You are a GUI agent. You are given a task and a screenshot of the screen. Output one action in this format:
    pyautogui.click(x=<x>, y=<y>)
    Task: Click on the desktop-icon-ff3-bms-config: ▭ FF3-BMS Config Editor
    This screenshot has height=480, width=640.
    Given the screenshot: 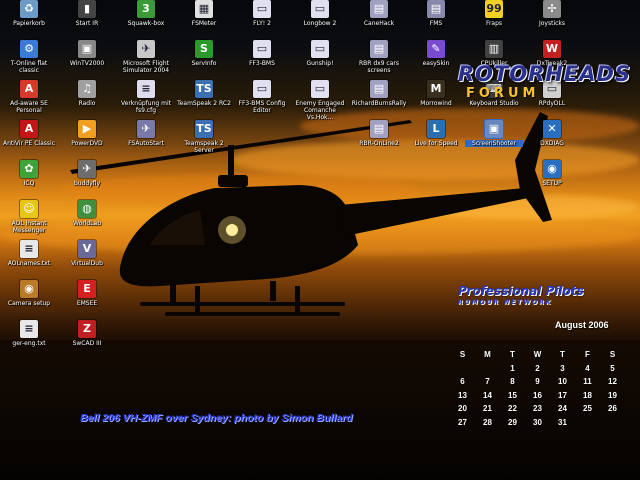 What is the action you would take?
    pyautogui.click(x=262, y=106)
    